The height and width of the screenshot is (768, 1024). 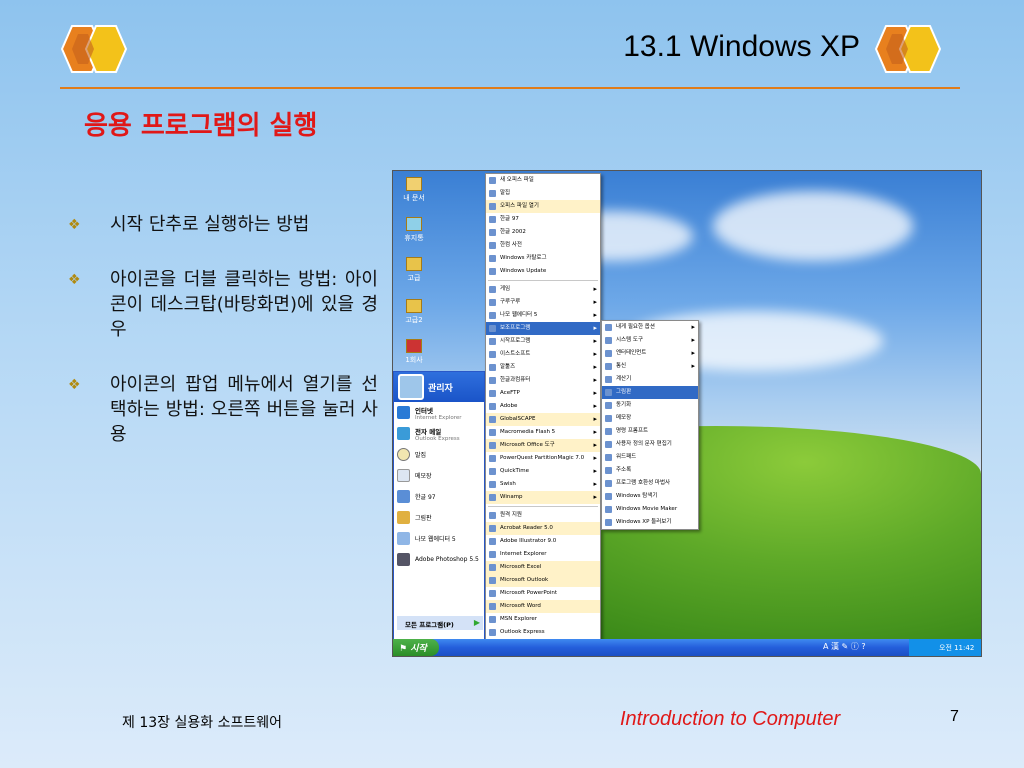 I want to click on menu-item: Microsoft Word, so click(x=543, y=606).